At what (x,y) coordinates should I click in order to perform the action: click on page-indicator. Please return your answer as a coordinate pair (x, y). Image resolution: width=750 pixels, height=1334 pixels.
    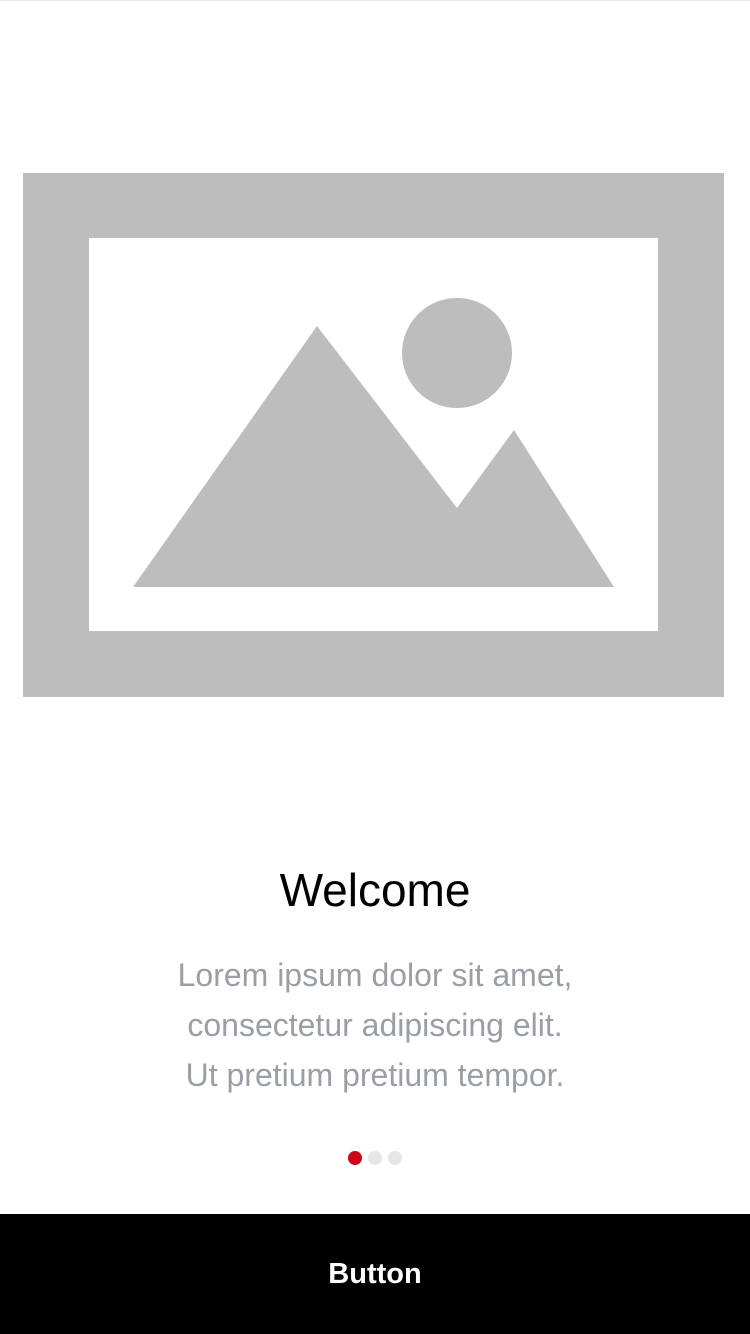
    Looking at the image, I should click on (375, 1158).